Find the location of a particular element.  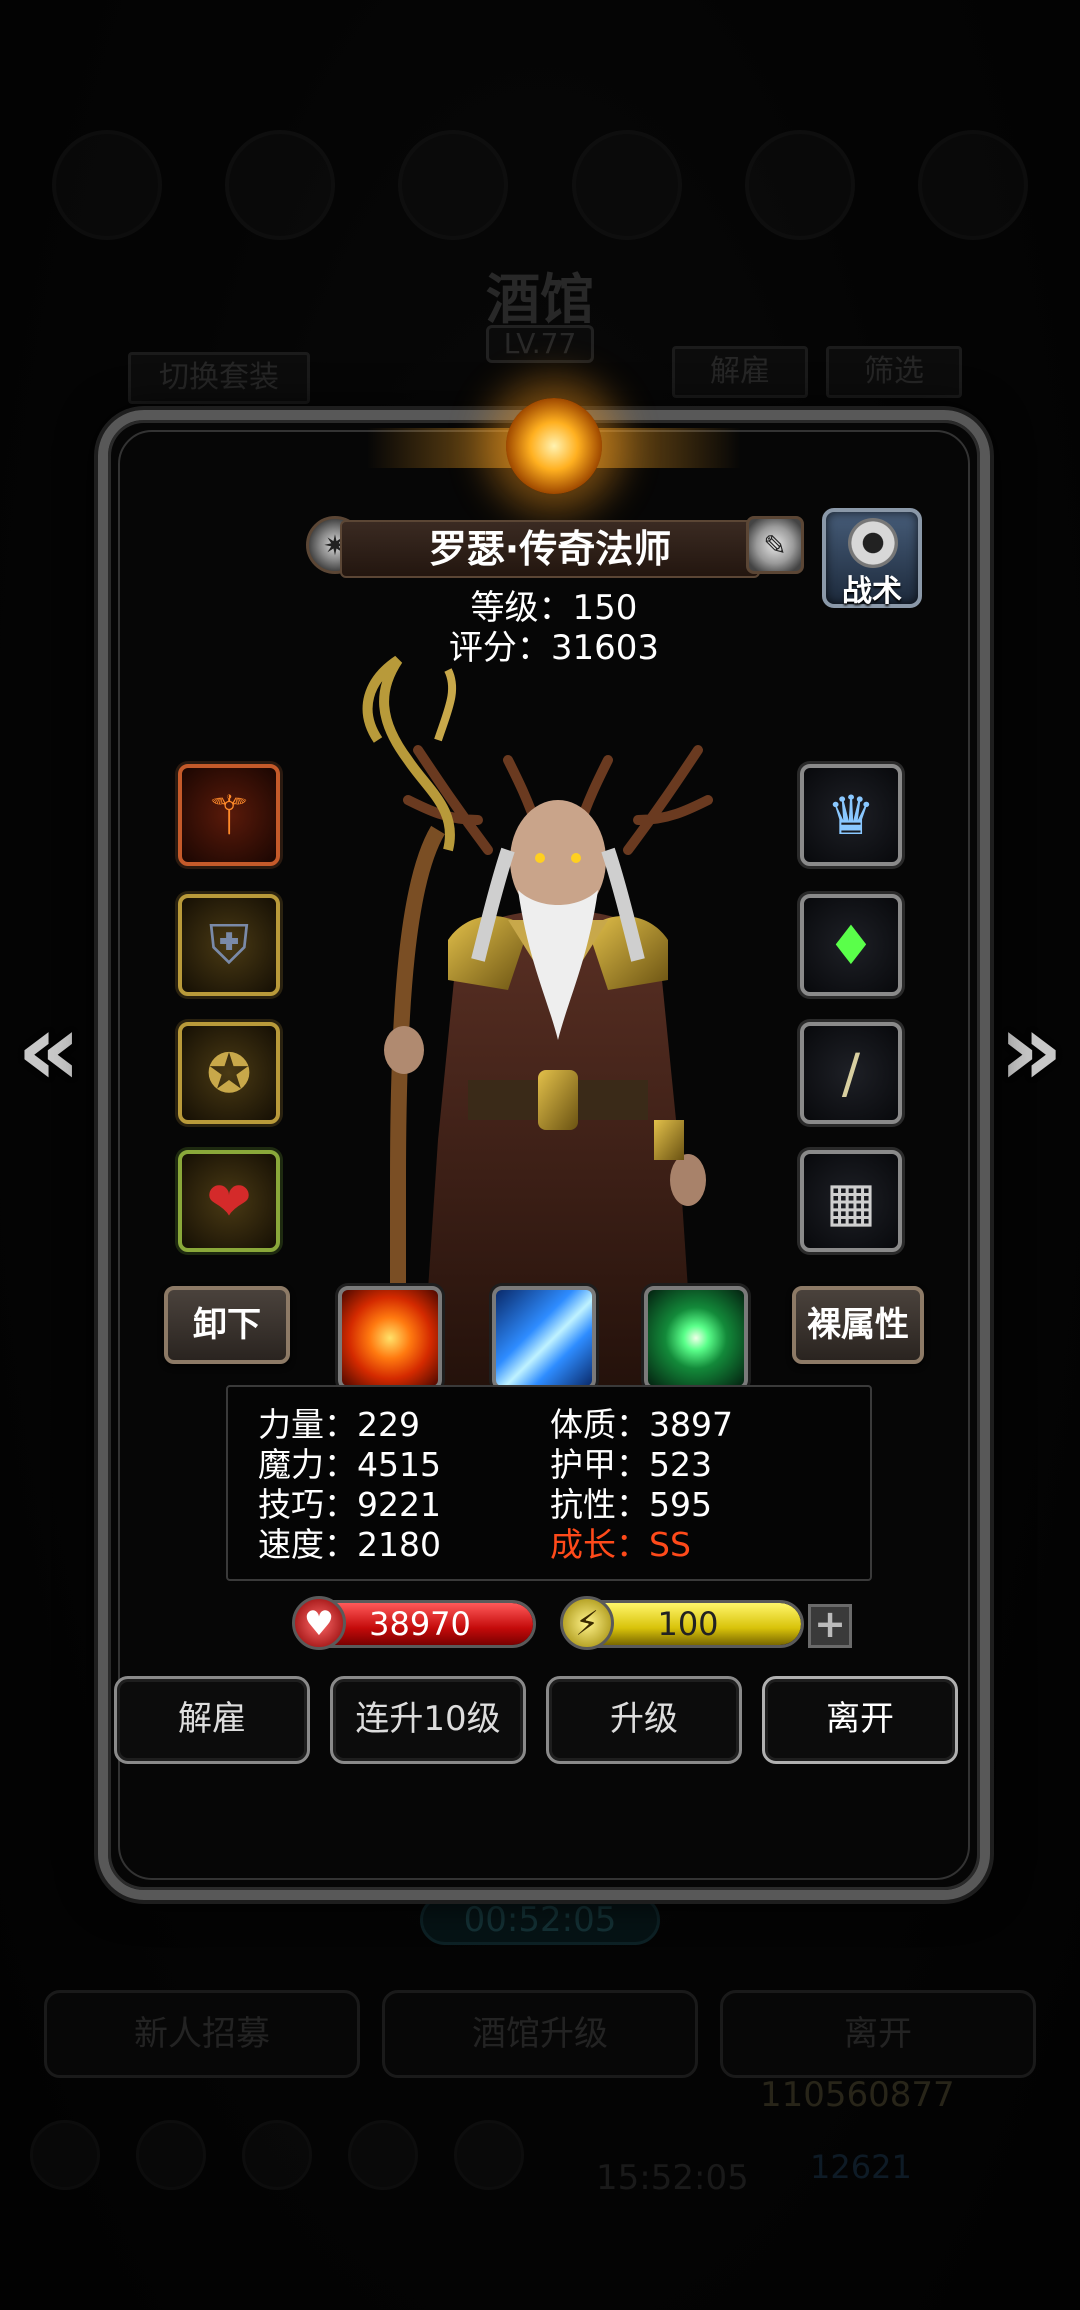

gear-icon is located at coordinates (873, 543).